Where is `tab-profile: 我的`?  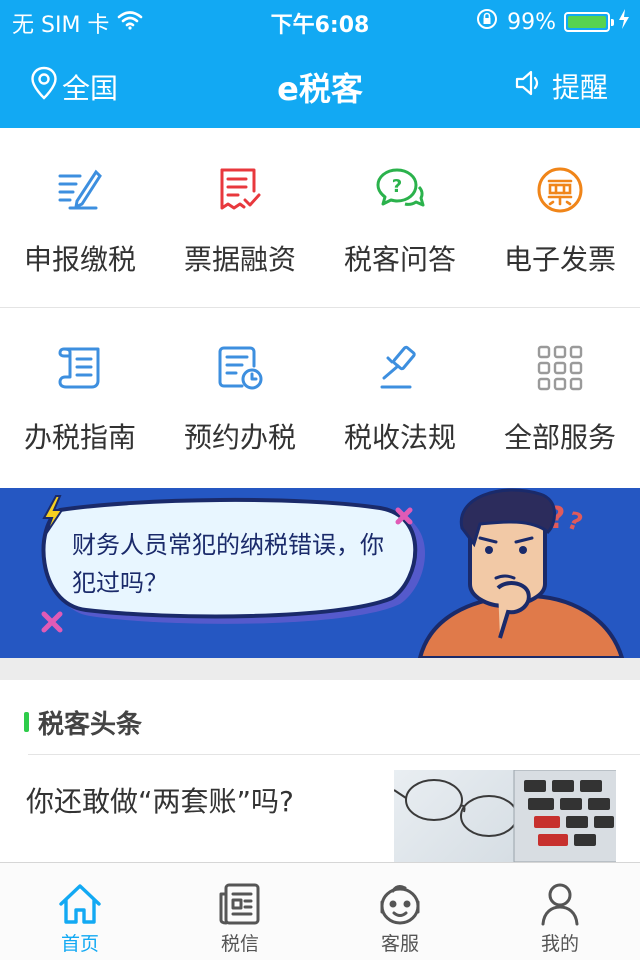
tab-profile: 我的 is located at coordinates (560, 911).